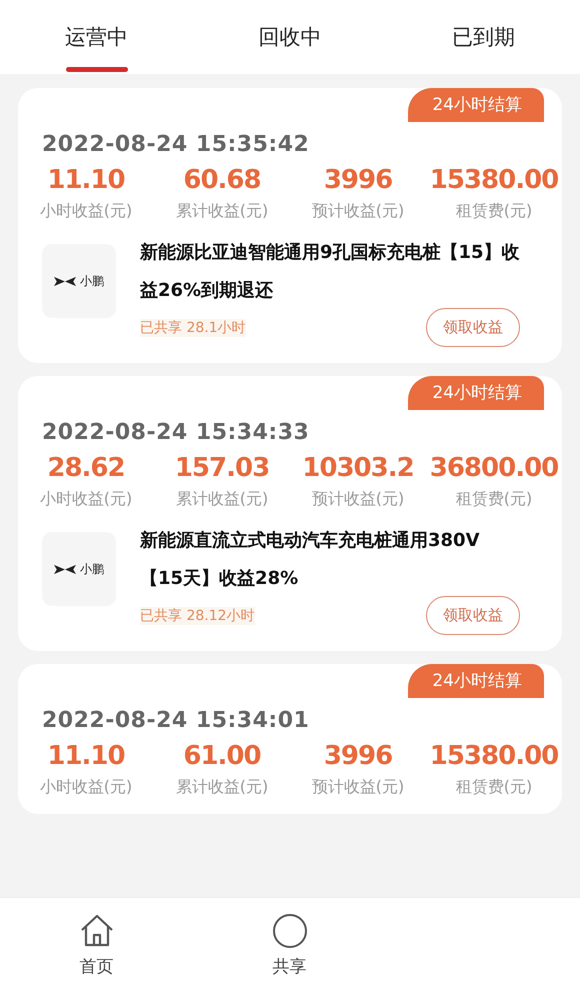  I want to click on order-time: 2022-08-24 15:34:33, so click(175, 432).